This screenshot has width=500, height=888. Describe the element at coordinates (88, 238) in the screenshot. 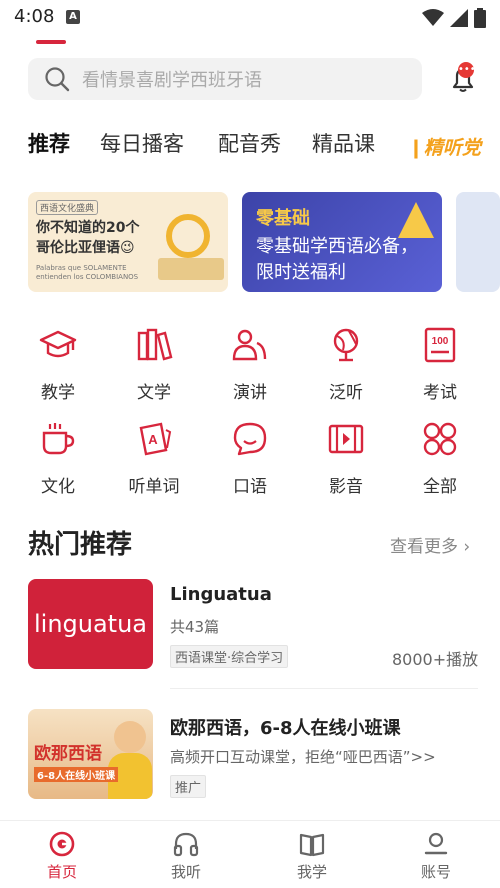

I see `banner-title: 你不知道的20个 哥伦比亚俚语😉` at that location.